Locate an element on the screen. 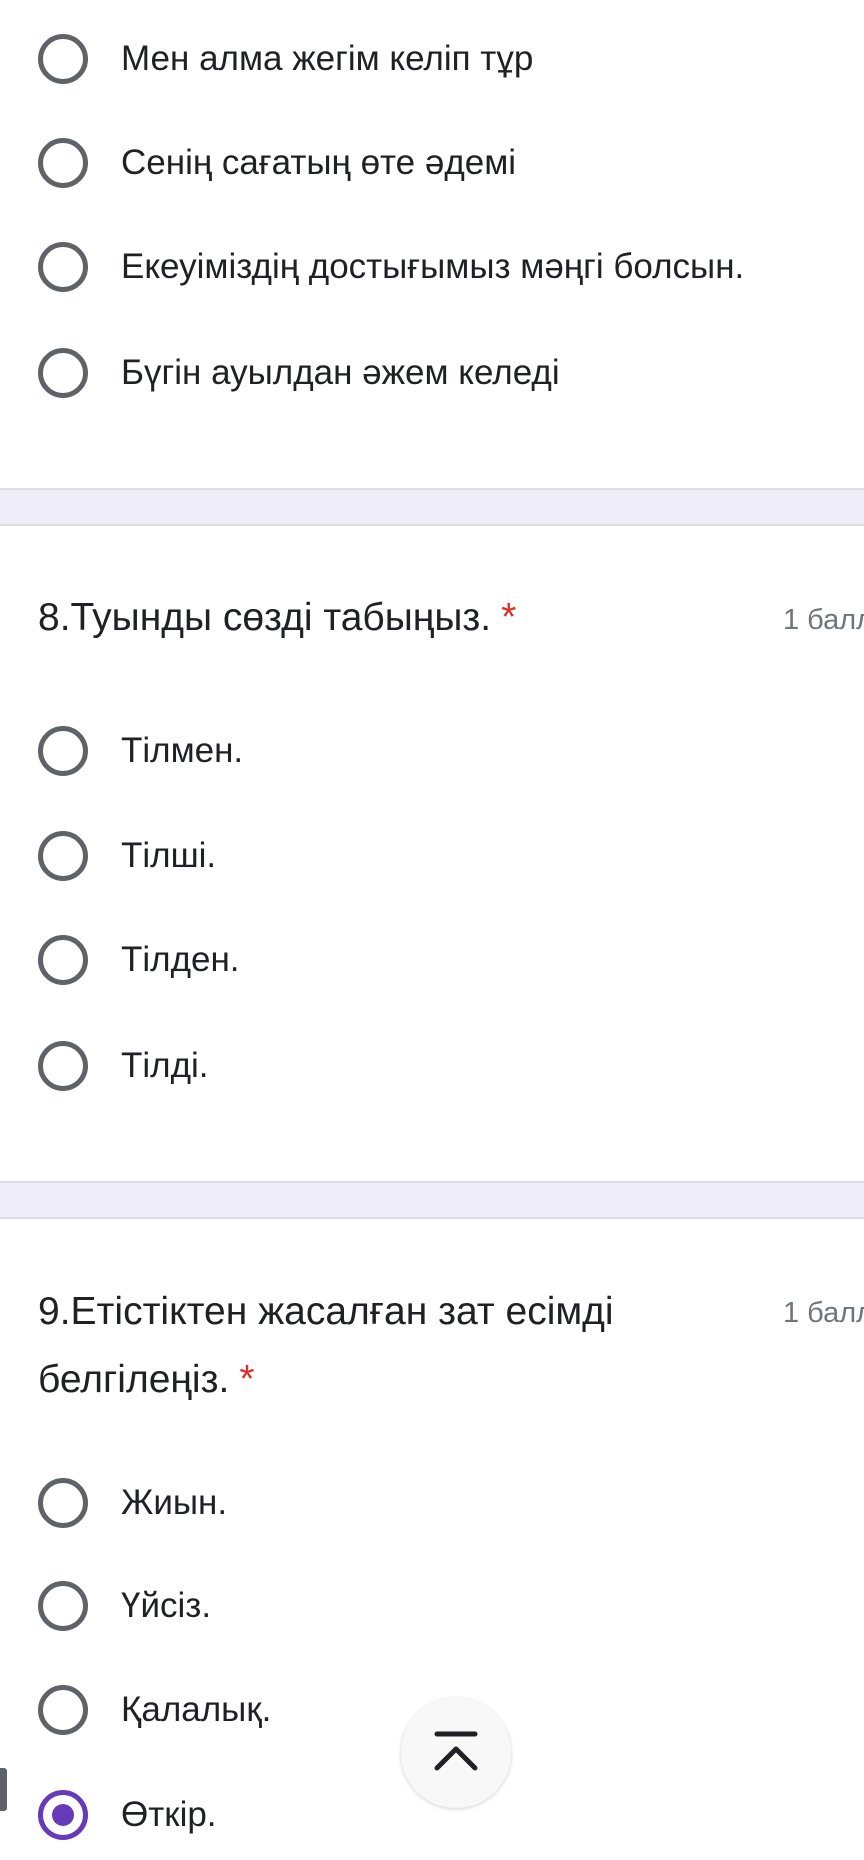 The width and height of the screenshot is (864, 1860). q7-option-3: Екеуіміздің достығымыз мәңгі болсын. is located at coordinates (432, 267).